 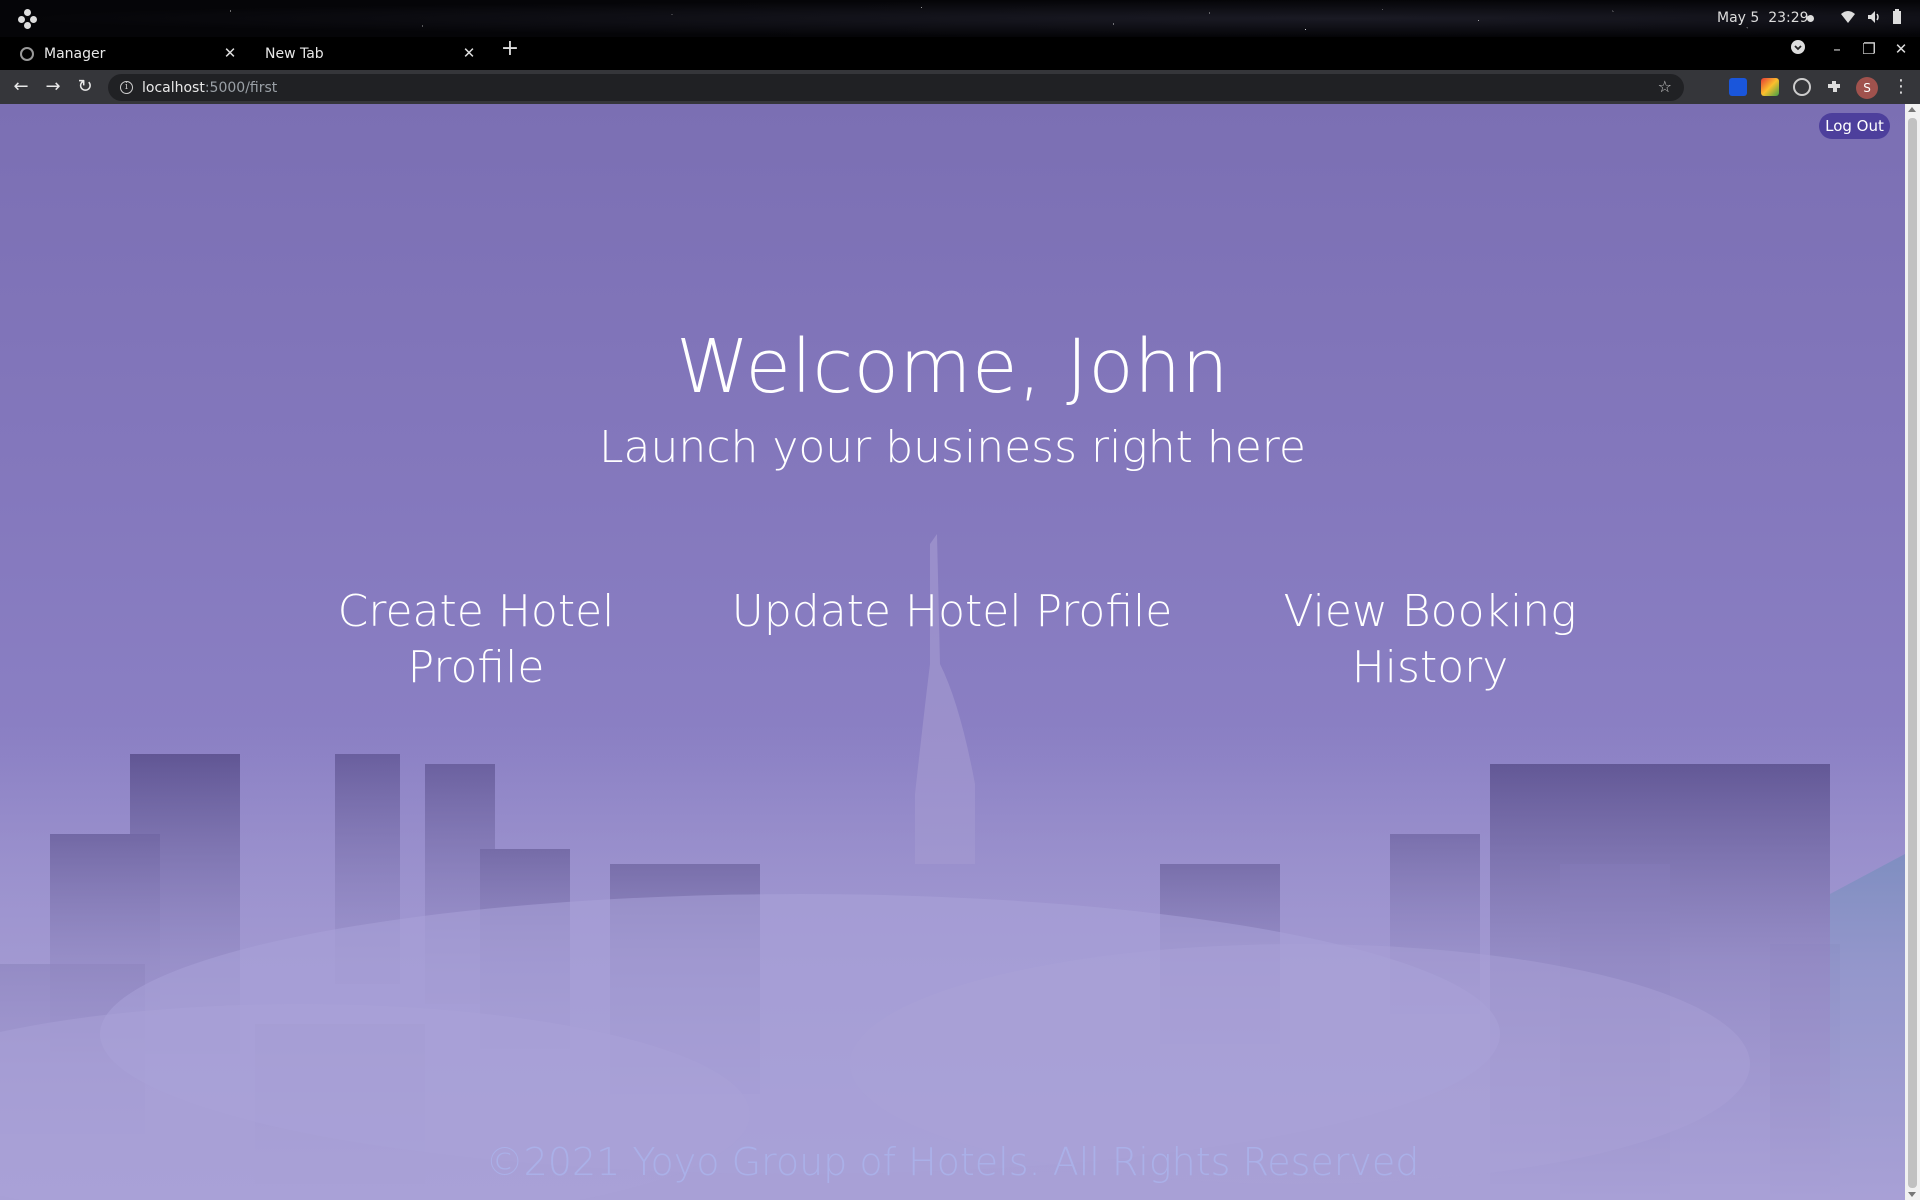 What do you see at coordinates (1738, 87) in the screenshot?
I see `extension-flag-icon` at bounding box center [1738, 87].